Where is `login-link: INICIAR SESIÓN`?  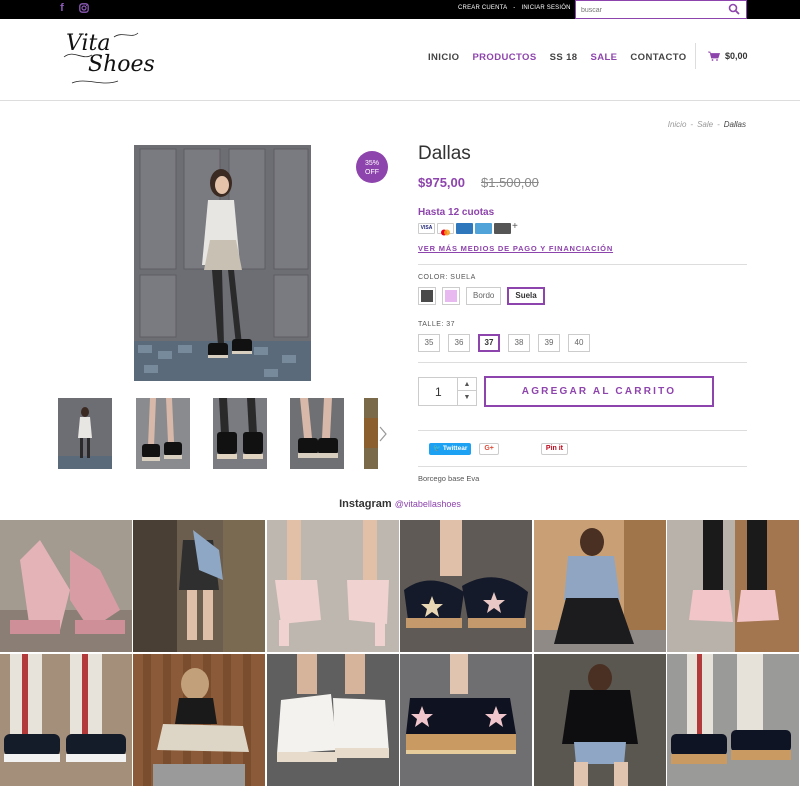
login-link: INICIAR SESIÓN is located at coordinates (546, 8).